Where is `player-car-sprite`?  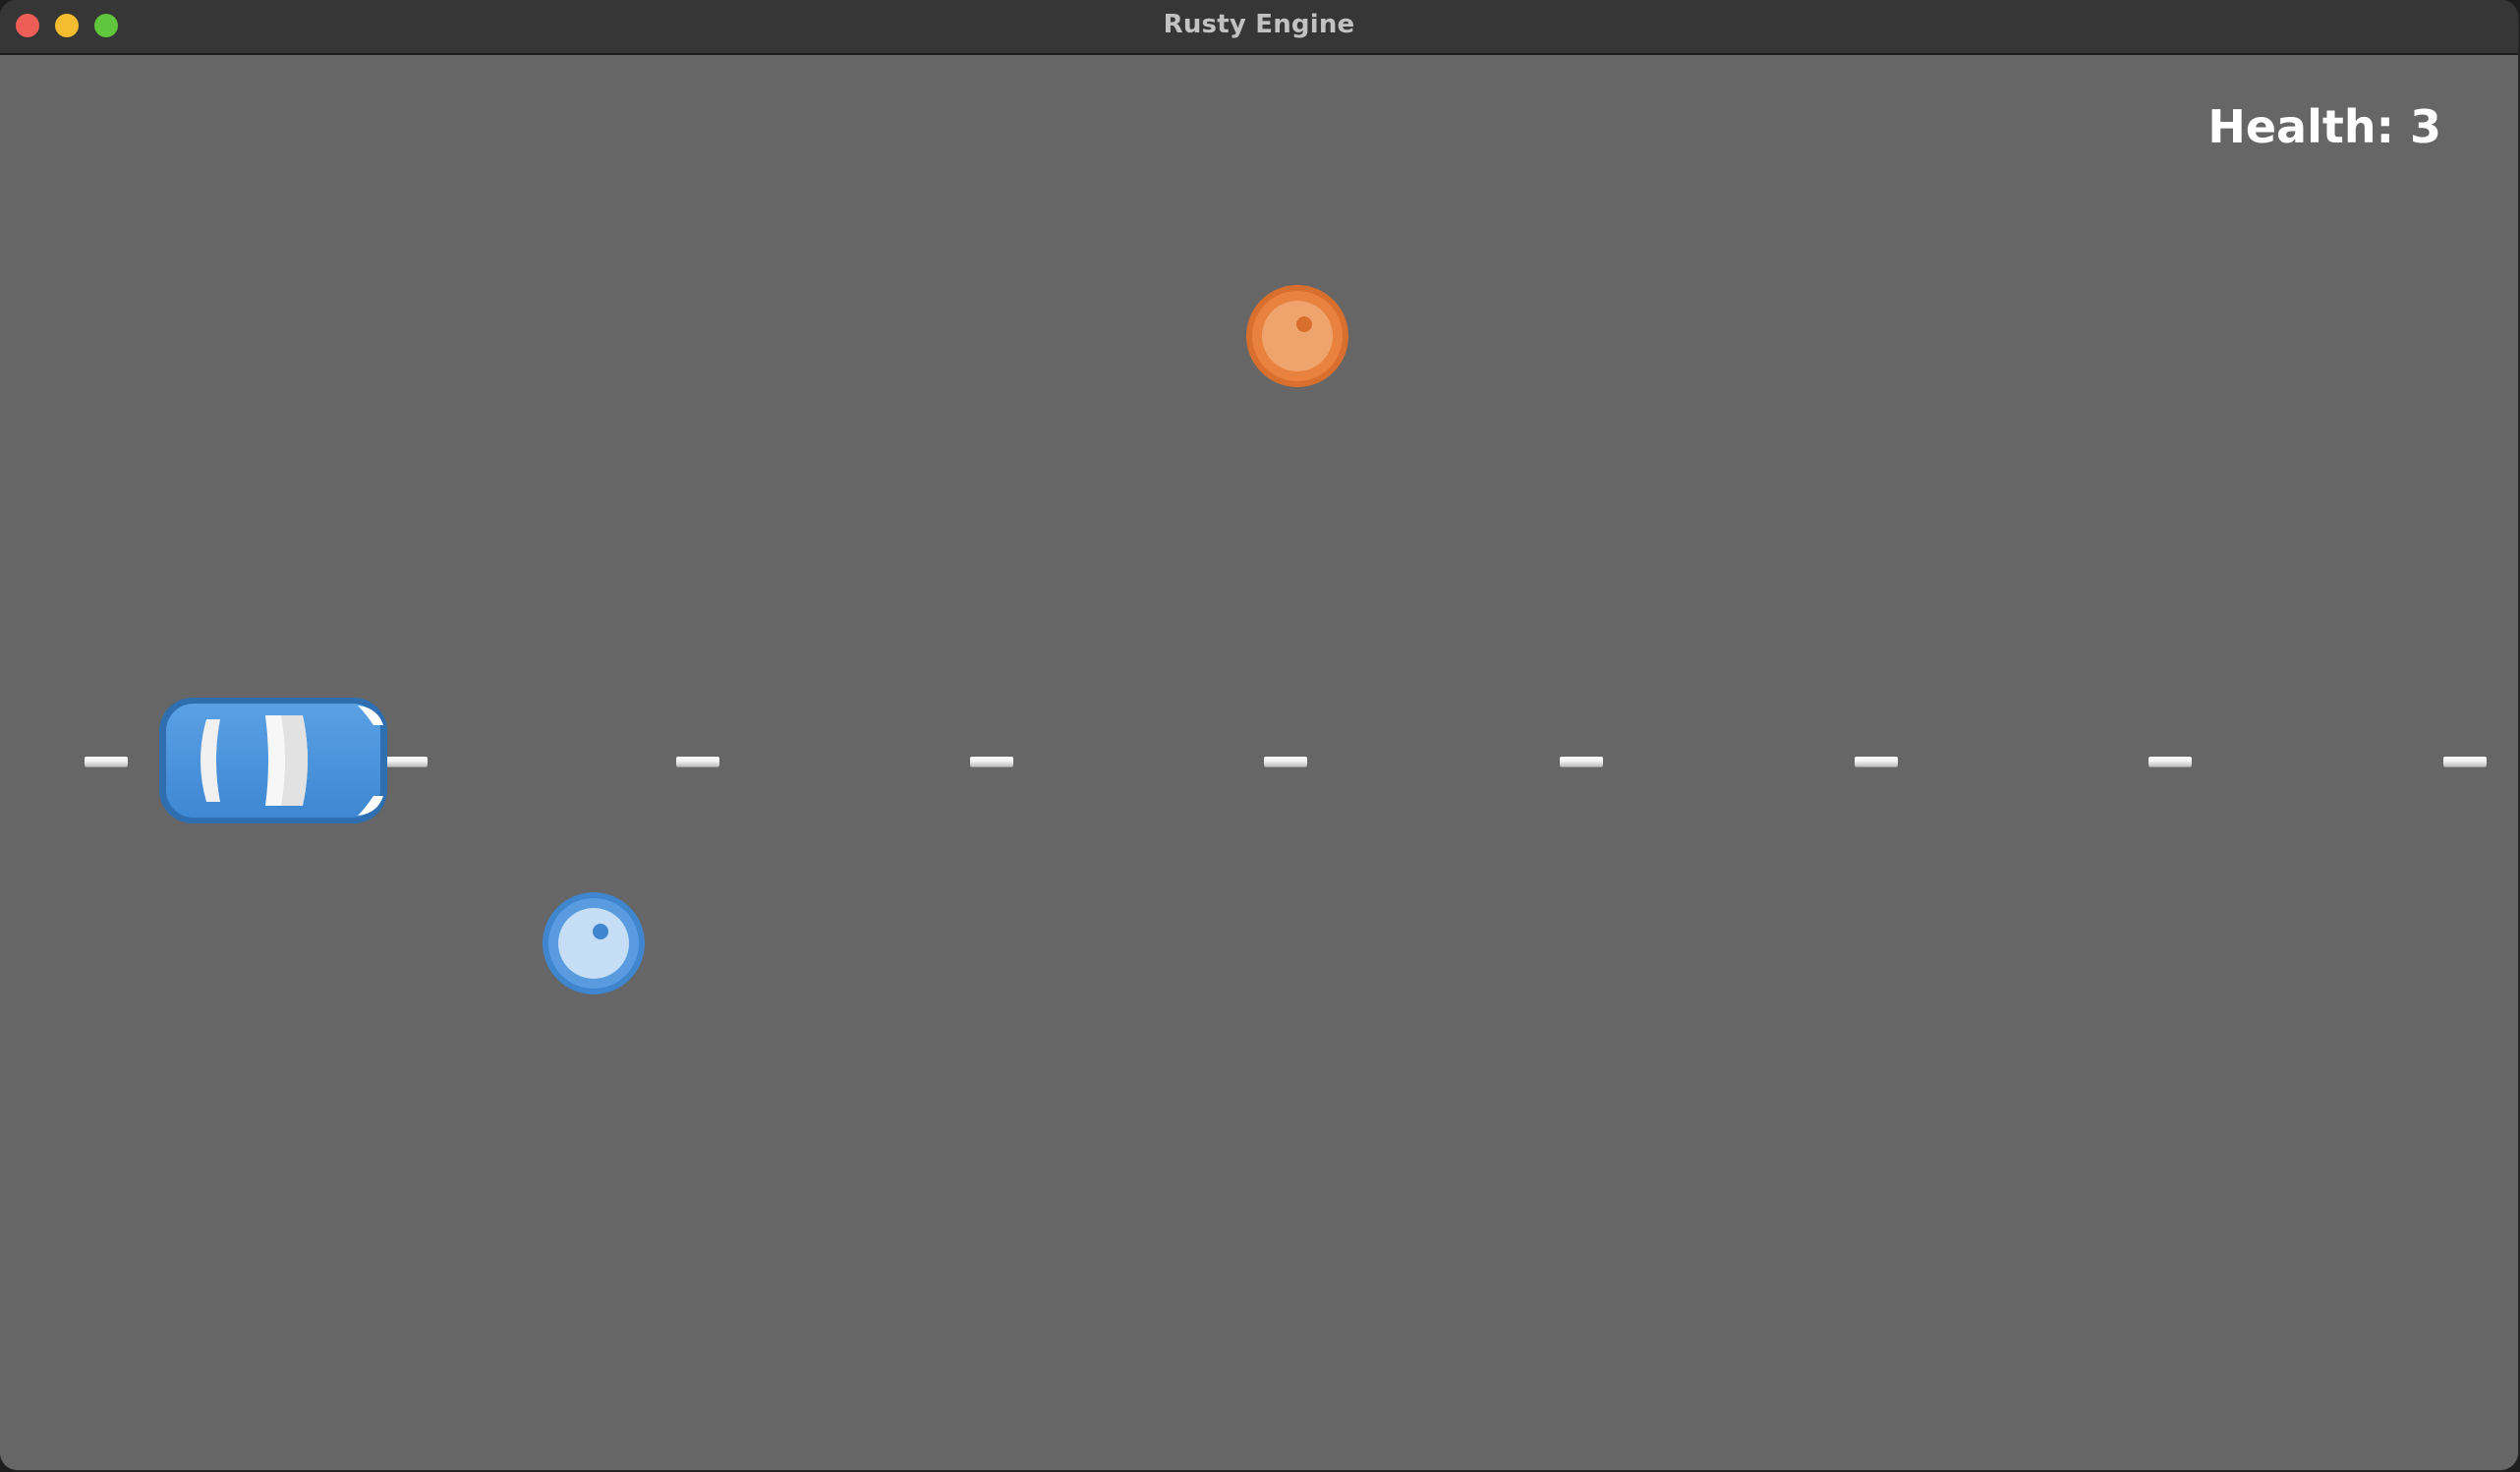
player-car-sprite is located at coordinates (274, 761).